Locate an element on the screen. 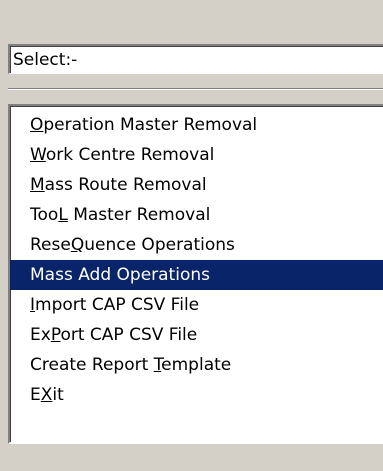 The width and height of the screenshot is (383, 471). list-item-import-cap-csv-file: Import CAP CSV File is located at coordinates (196, 305).